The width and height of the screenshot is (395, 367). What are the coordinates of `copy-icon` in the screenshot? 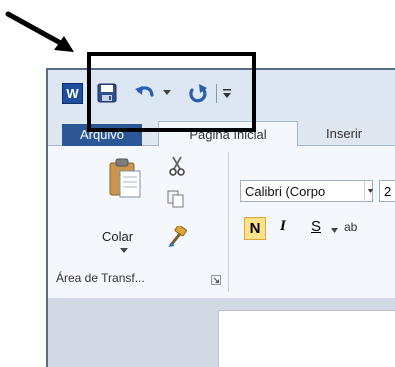 It's located at (176, 199).